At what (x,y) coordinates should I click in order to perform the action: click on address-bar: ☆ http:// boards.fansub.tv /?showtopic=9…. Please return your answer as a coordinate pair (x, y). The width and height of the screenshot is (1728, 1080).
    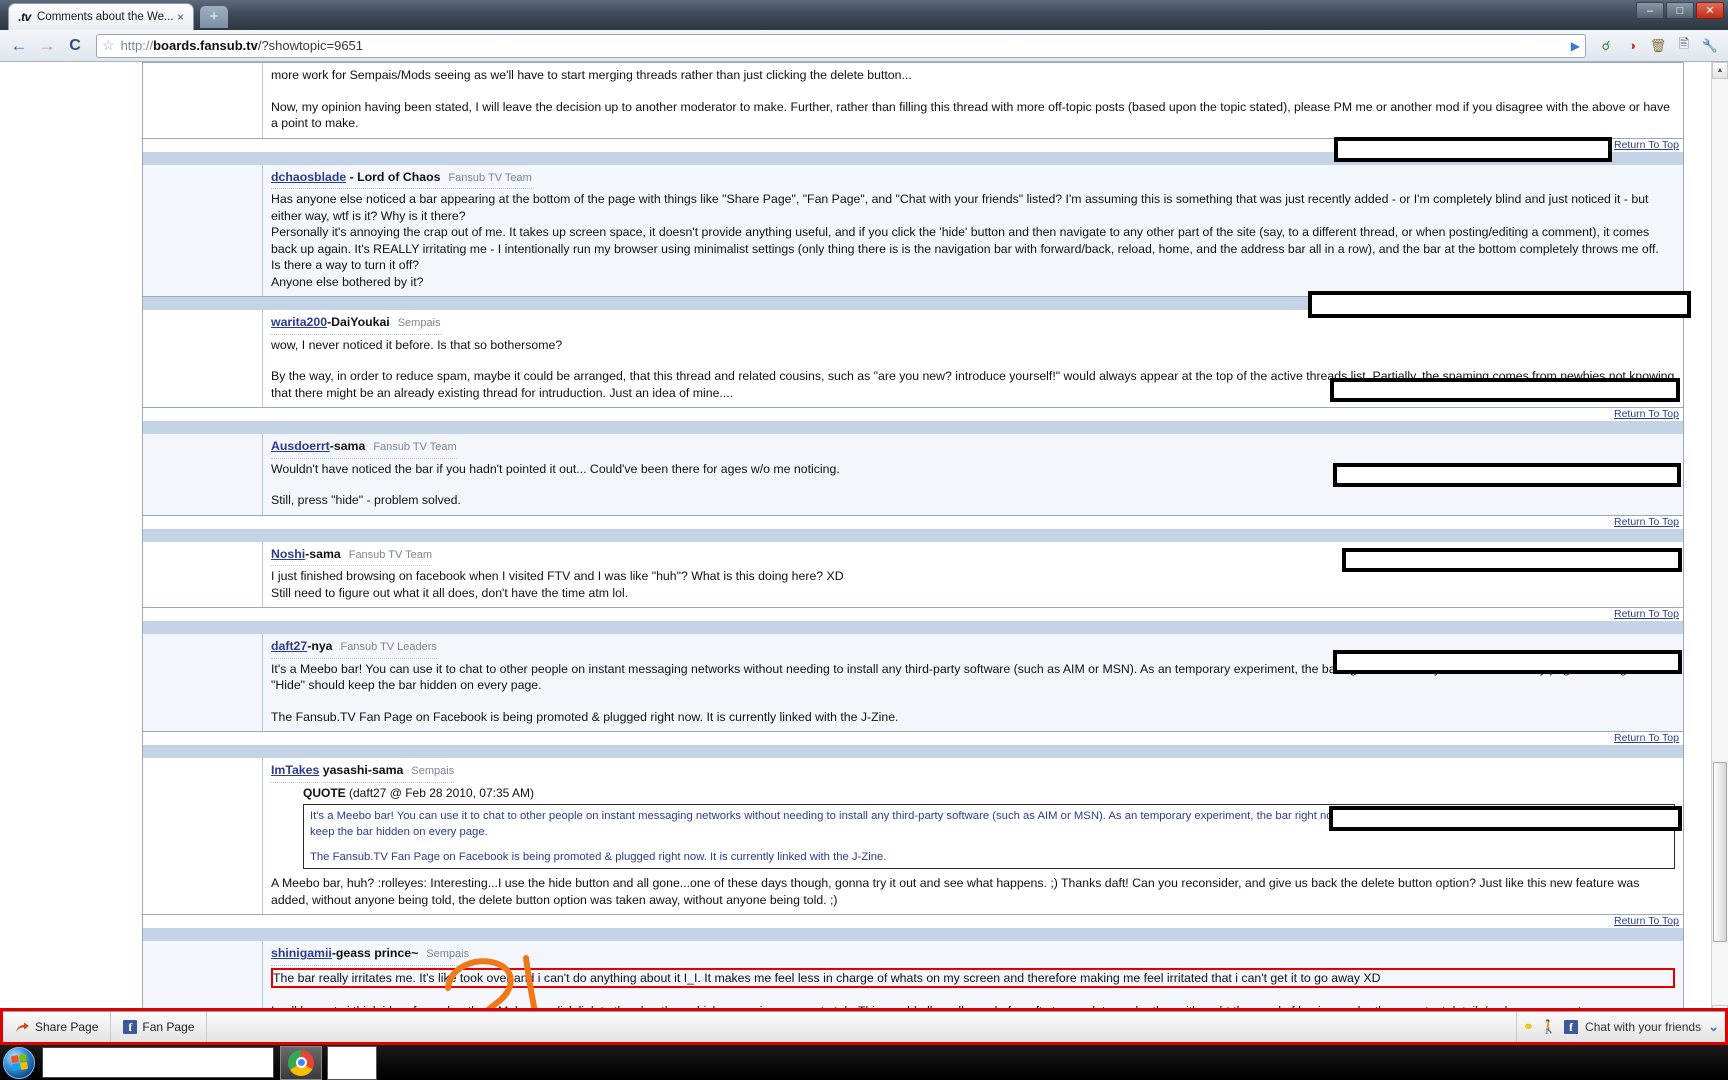
    Looking at the image, I should click on (841, 45).